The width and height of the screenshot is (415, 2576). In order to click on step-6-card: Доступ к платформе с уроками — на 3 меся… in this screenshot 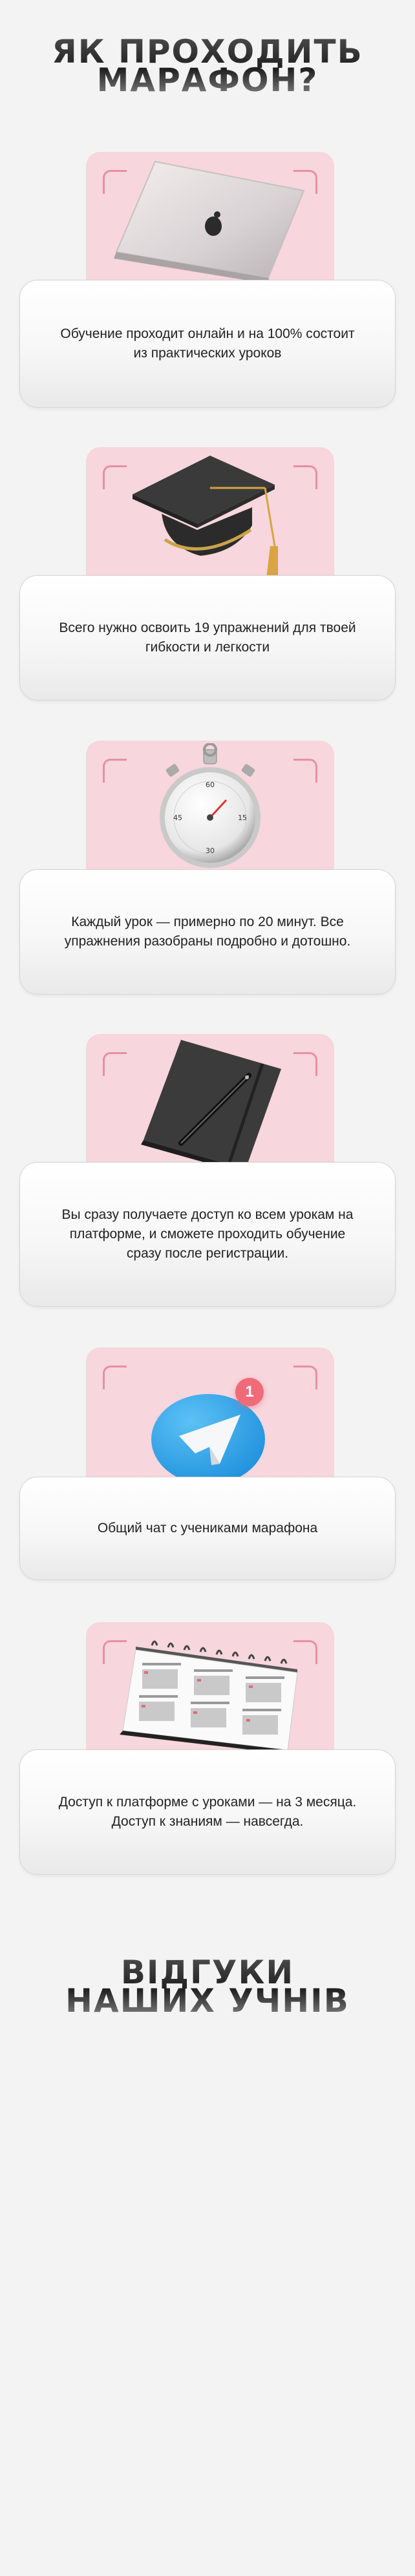, I will do `click(207, 1812)`.